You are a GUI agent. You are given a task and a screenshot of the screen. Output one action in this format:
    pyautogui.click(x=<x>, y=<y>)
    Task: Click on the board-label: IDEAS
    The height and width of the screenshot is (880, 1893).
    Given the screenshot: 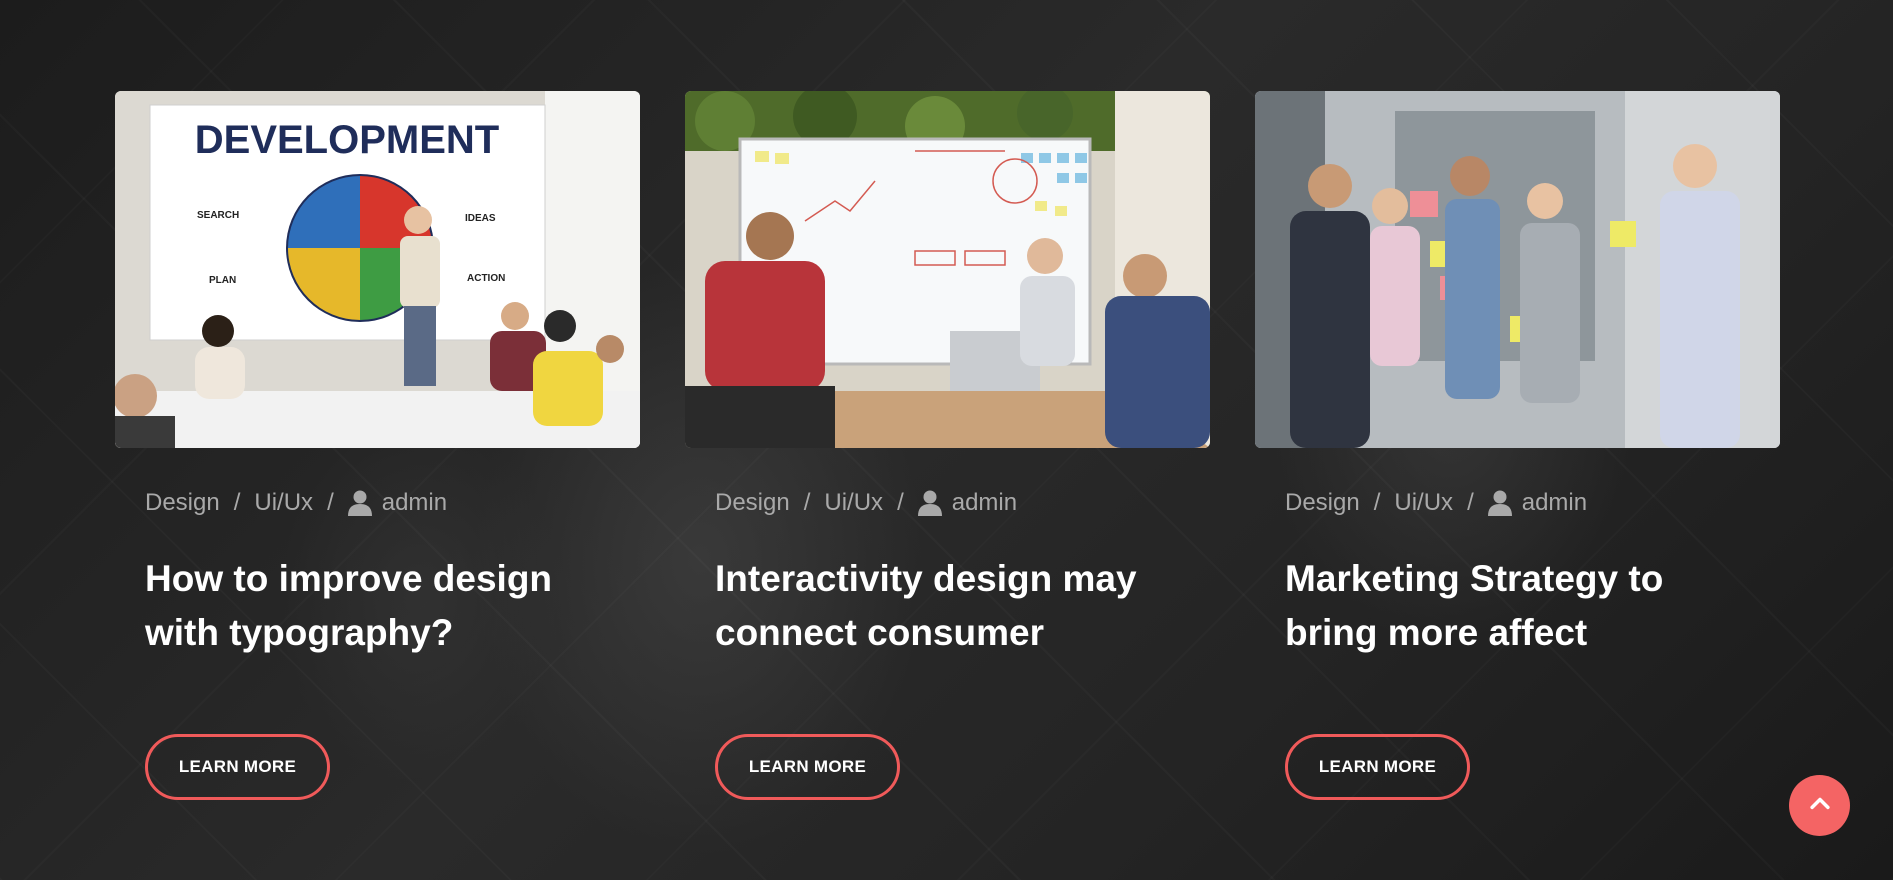 What is the action you would take?
    pyautogui.click(x=480, y=218)
    